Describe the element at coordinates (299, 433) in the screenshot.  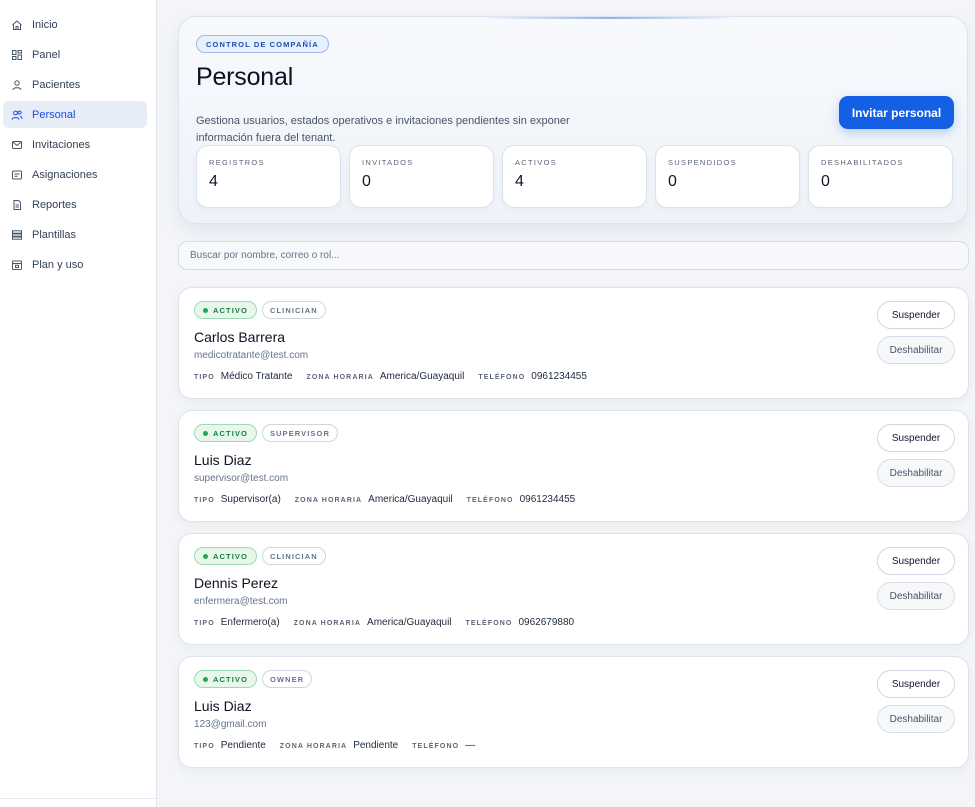
I see `role-badge: SUPERVISOR` at that location.